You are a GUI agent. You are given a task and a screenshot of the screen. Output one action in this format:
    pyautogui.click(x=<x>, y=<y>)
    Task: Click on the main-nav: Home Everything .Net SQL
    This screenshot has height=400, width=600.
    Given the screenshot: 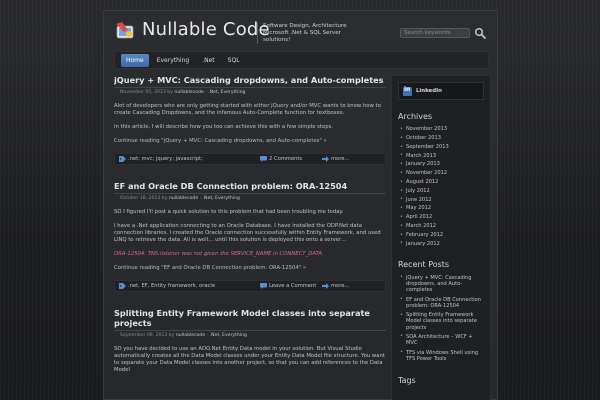 What is the action you would take?
    pyautogui.click(x=301, y=60)
    